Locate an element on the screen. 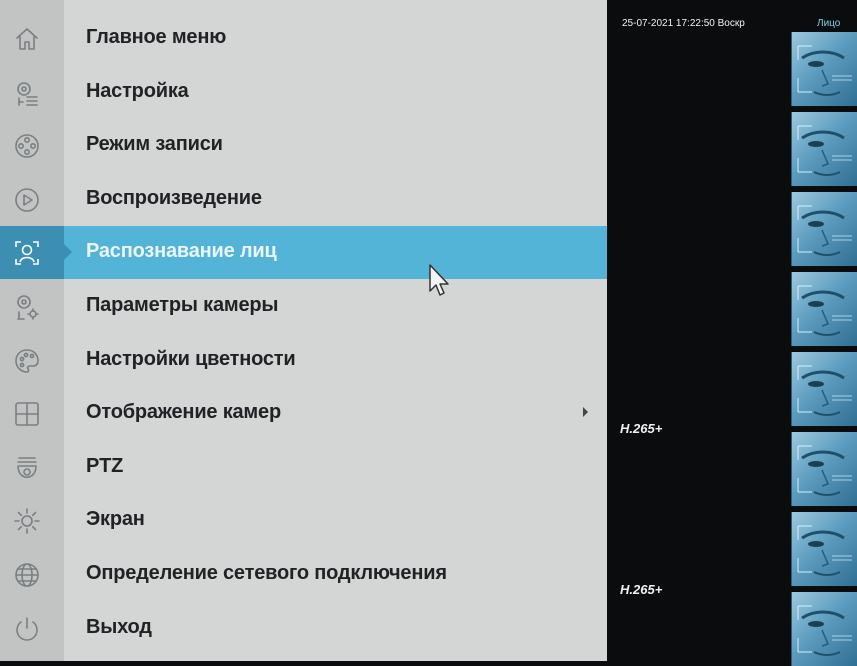 This screenshot has width=857, height=666. menu-item-item-0: Главное меню is located at coordinates (303, 38).